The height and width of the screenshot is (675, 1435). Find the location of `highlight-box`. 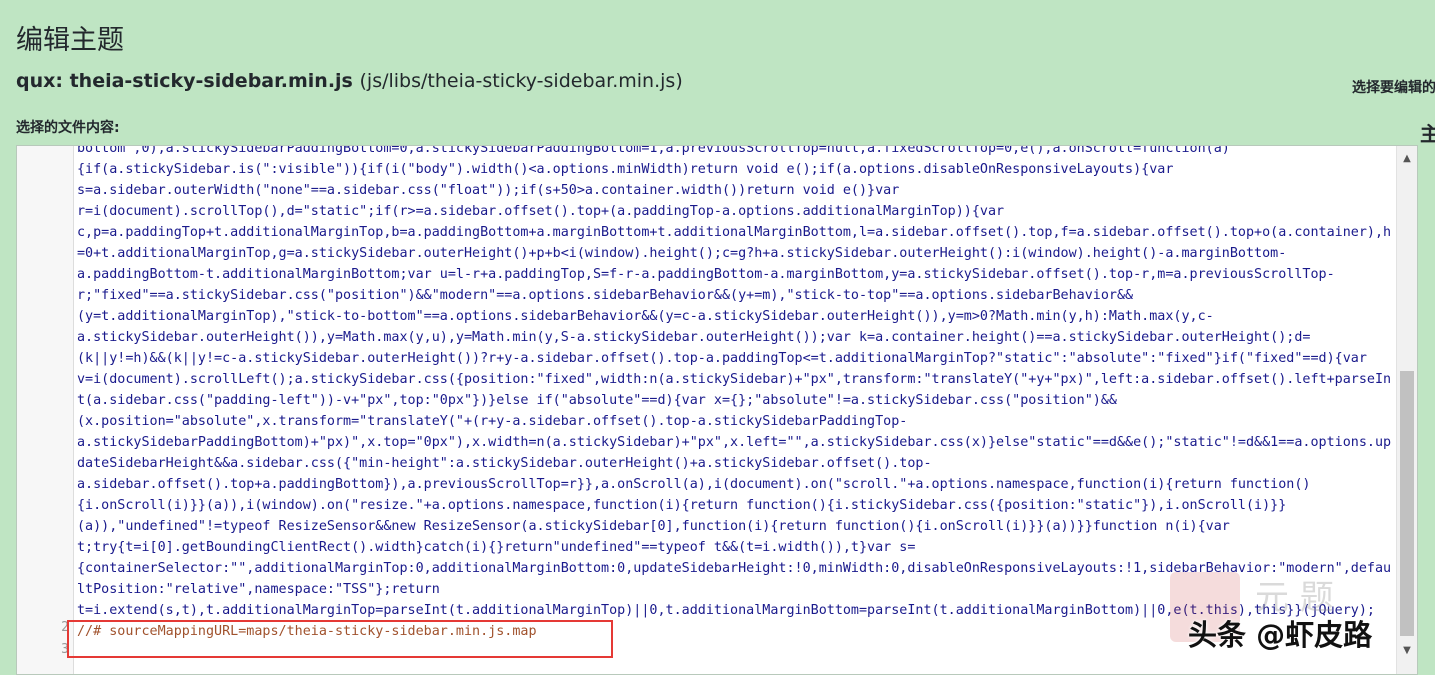

highlight-box is located at coordinates (340, 639).